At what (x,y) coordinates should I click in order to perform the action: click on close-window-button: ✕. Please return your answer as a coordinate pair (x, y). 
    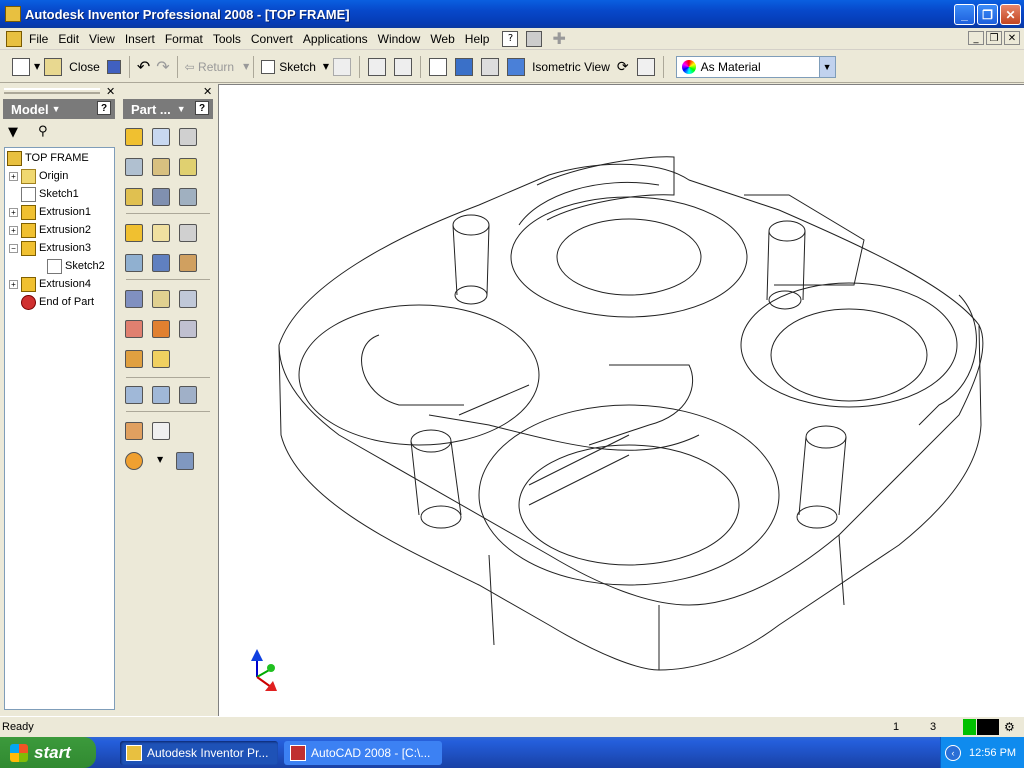
    Looking at the image, I should click on (1010, 14).